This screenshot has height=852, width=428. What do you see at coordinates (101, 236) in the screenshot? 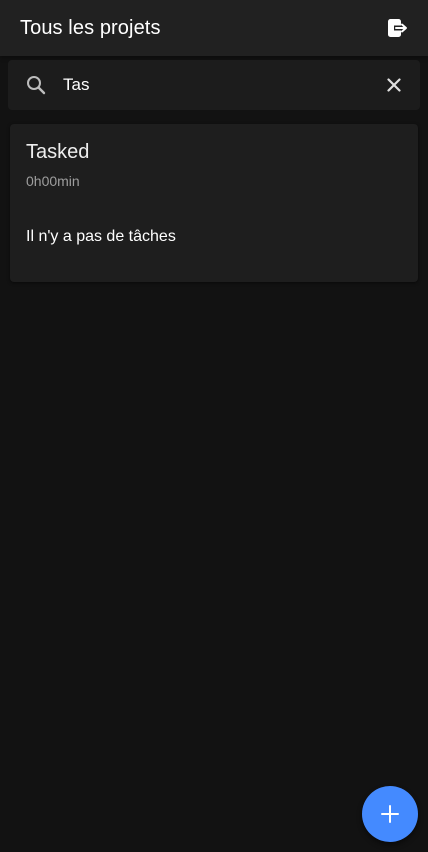
I see `empty-tasks-message: Il n'y a pas de tâches` at bounding box center [101, 236].